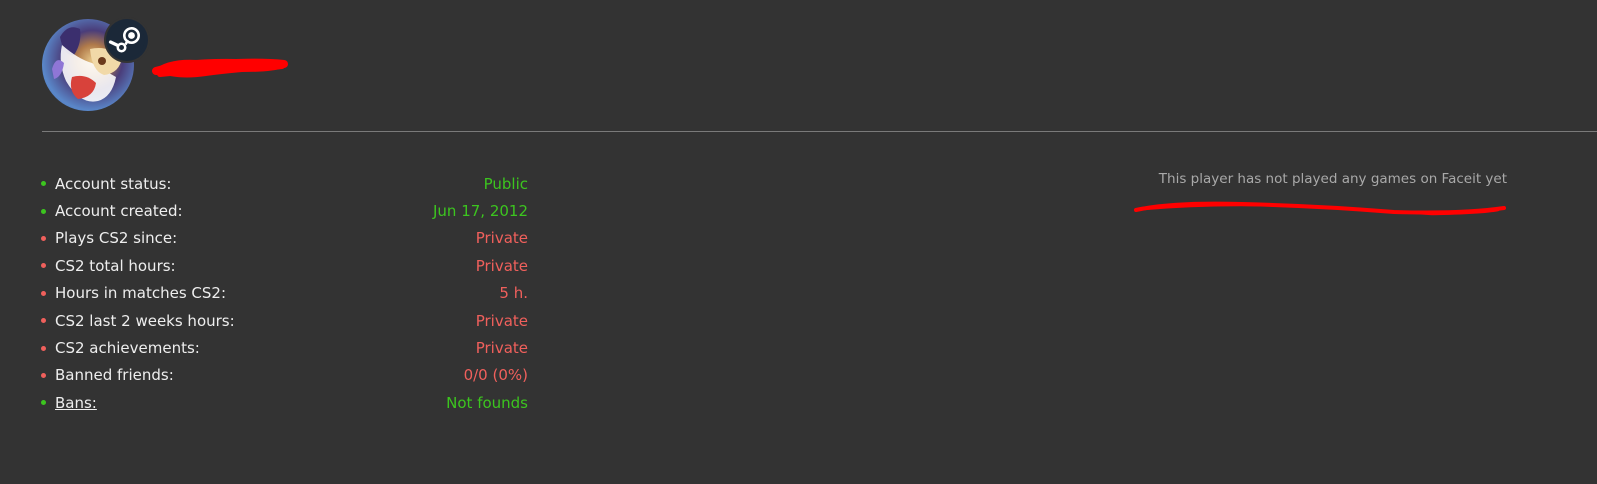  What do you see at coordinates (495, 375) in the screenshot?
I see `stat-value: 0/0 (0%)` at bounding box center [495, 375].